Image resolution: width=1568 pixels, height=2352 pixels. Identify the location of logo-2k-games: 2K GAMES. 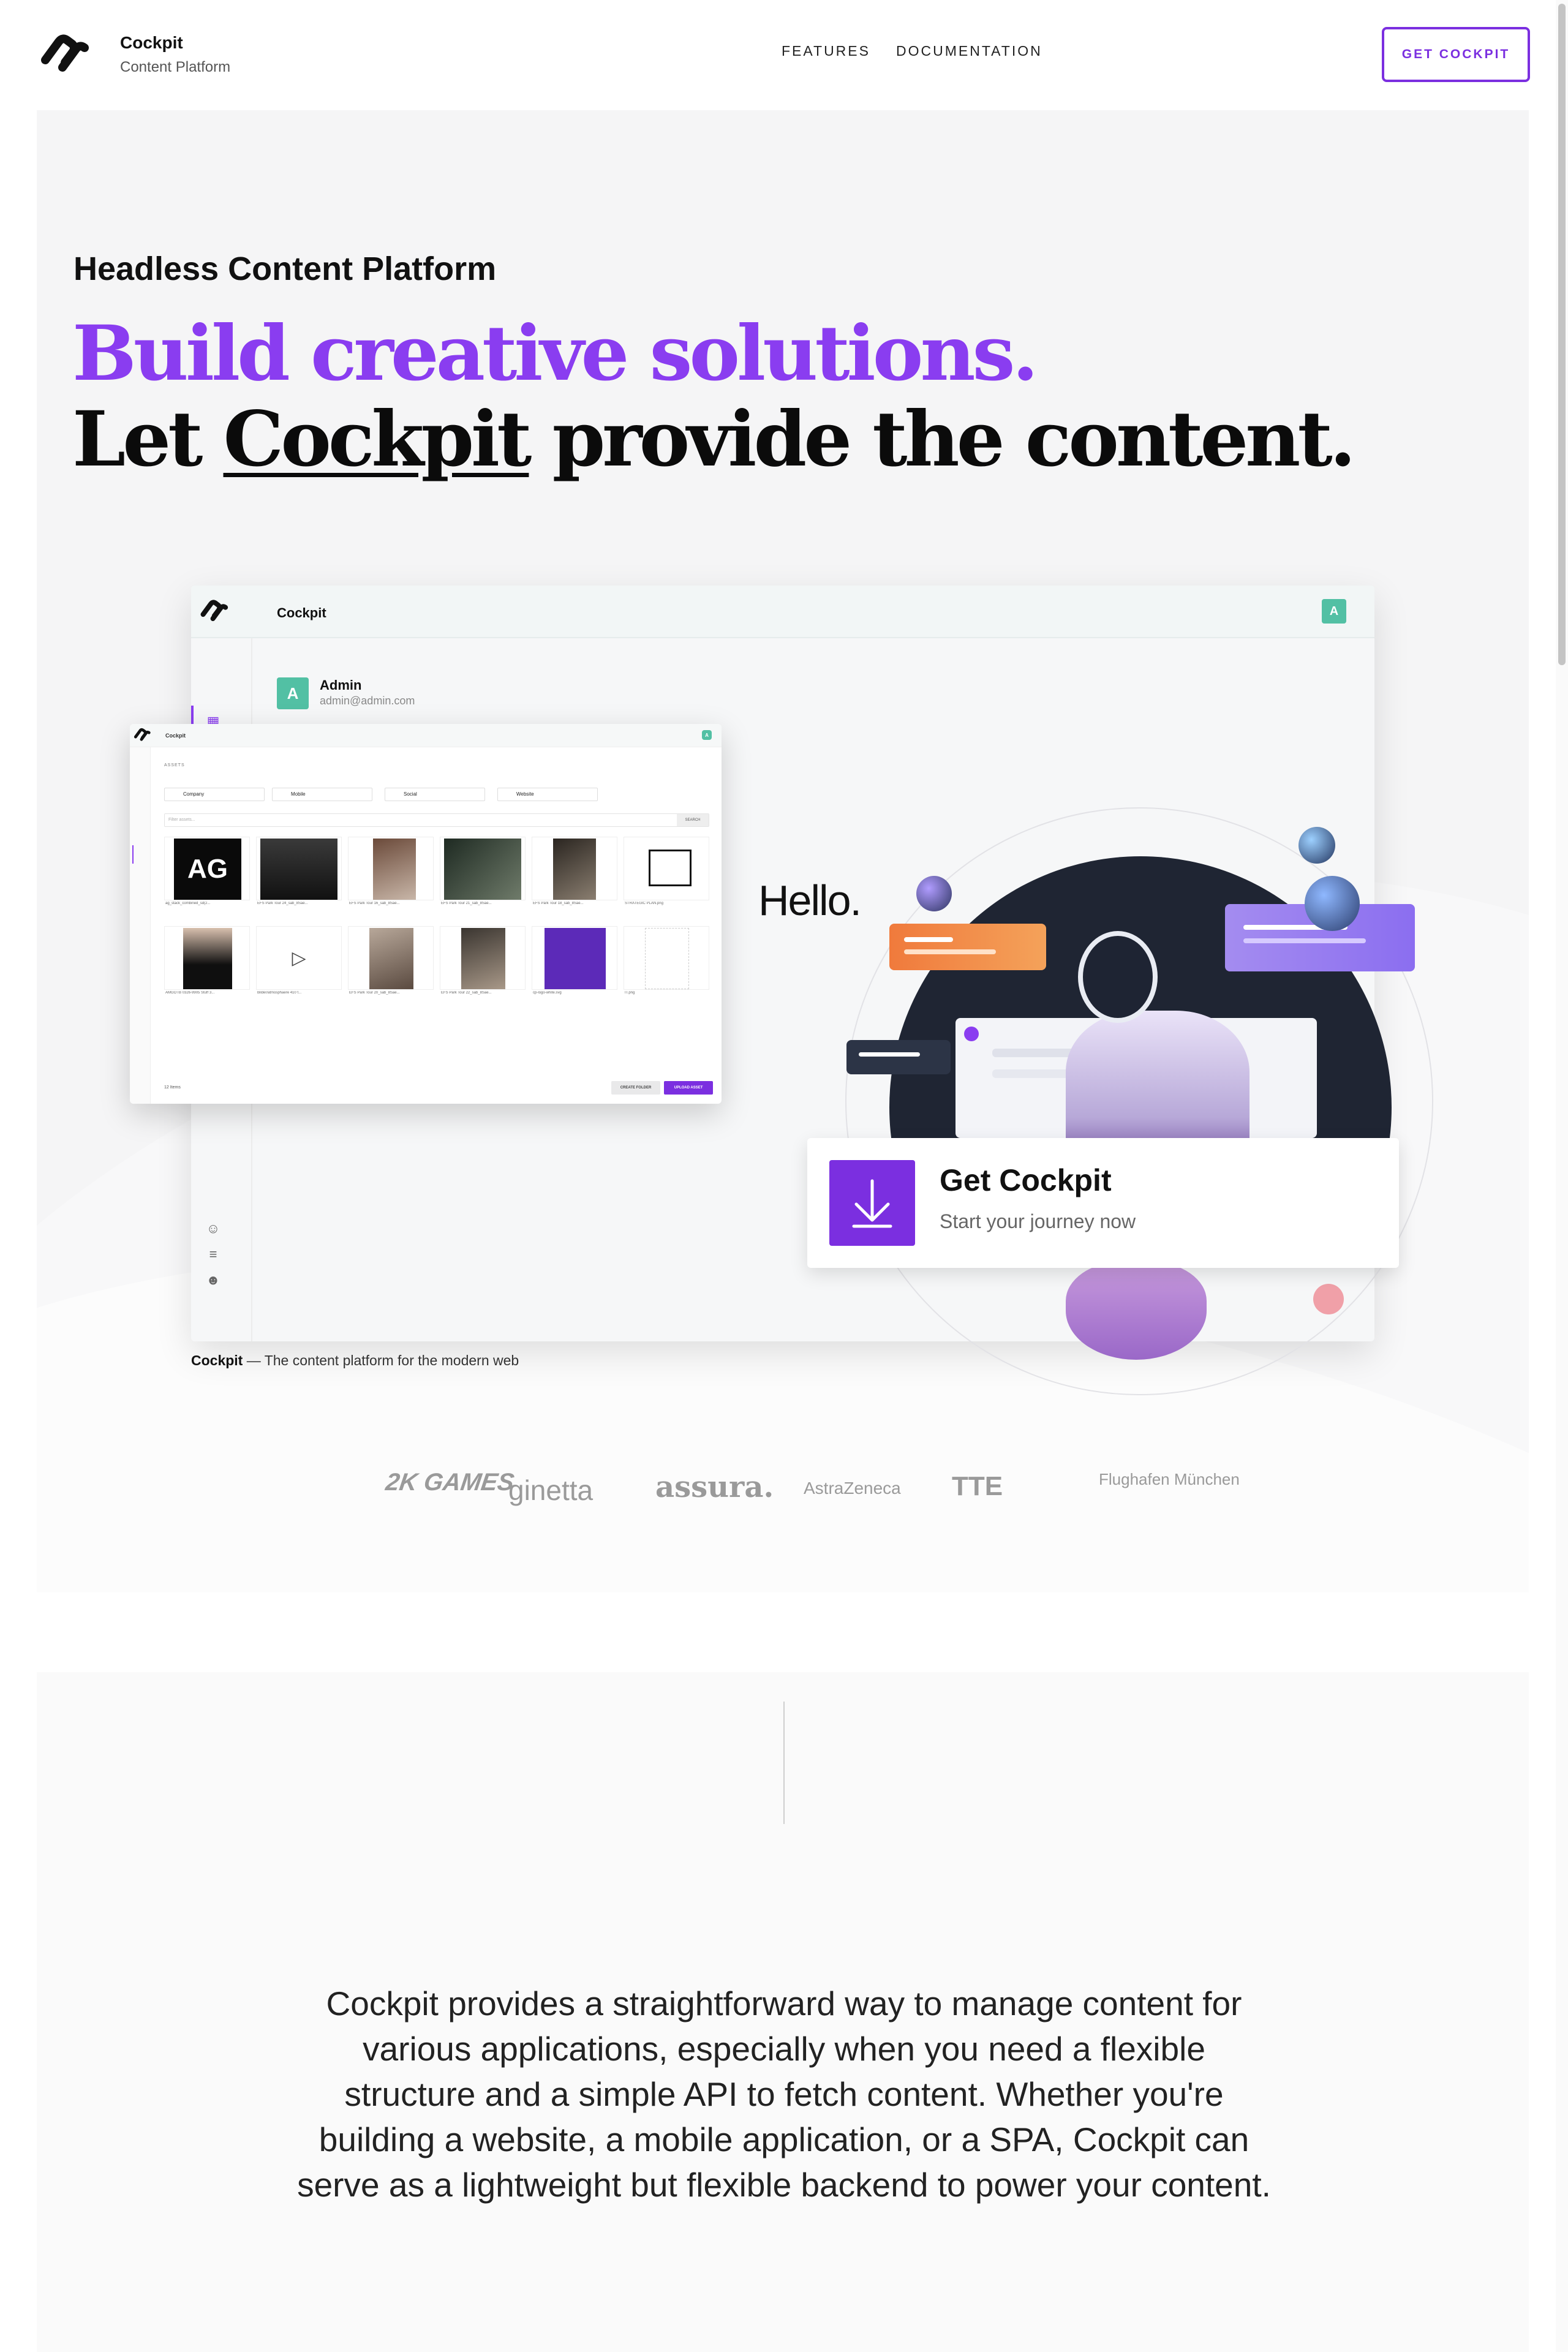
(450, 1482).